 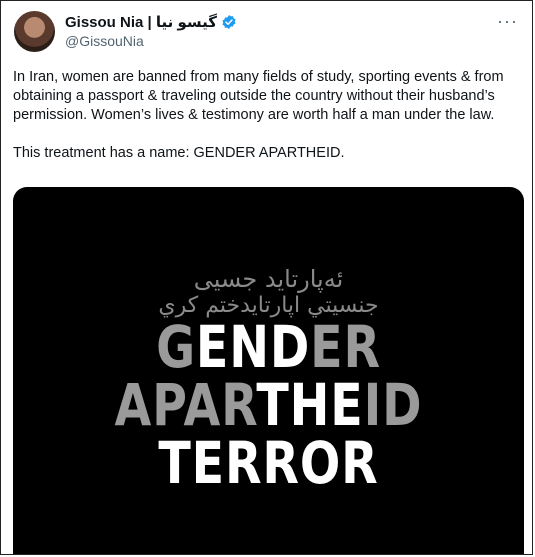 I want to click on media-line-apartheid: APARTHEID, so click(x=268, y=405).